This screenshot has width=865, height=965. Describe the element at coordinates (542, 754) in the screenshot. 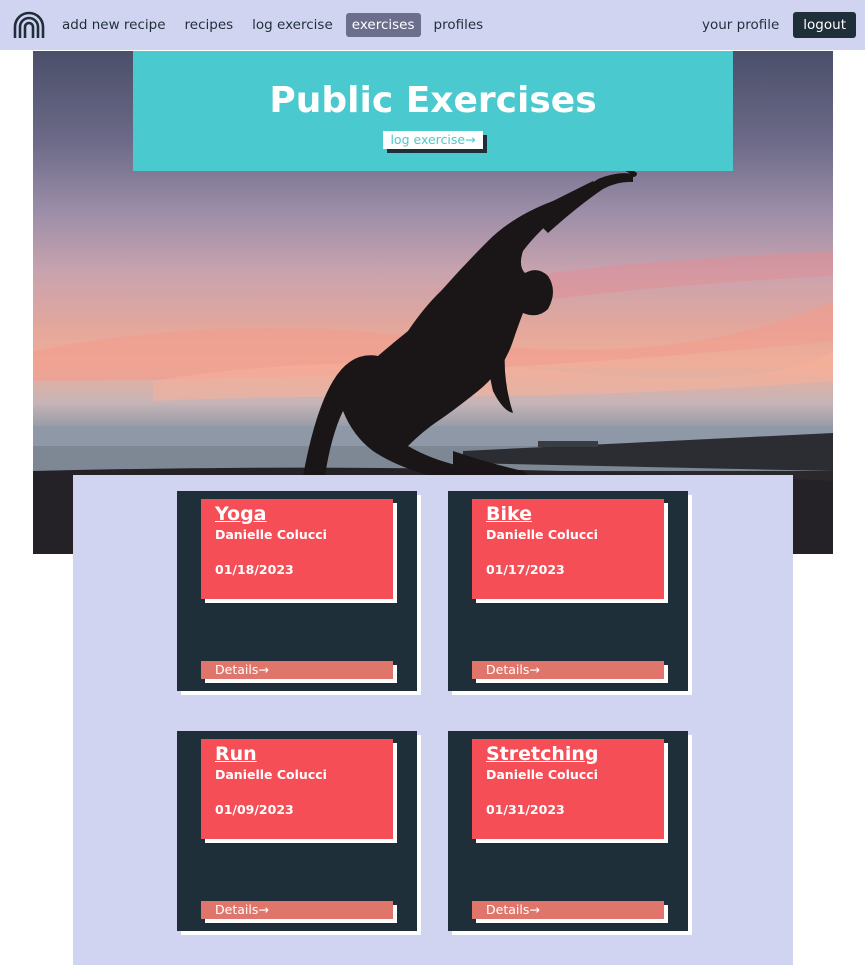

I see `exercise-title-link: Stretching` at that location.